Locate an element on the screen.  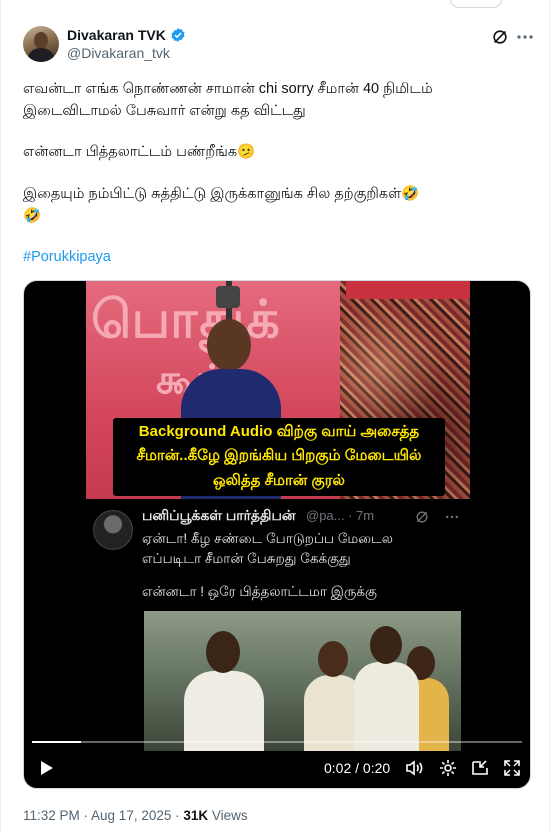
views-count: 31K is located at coordinates (196, 815).